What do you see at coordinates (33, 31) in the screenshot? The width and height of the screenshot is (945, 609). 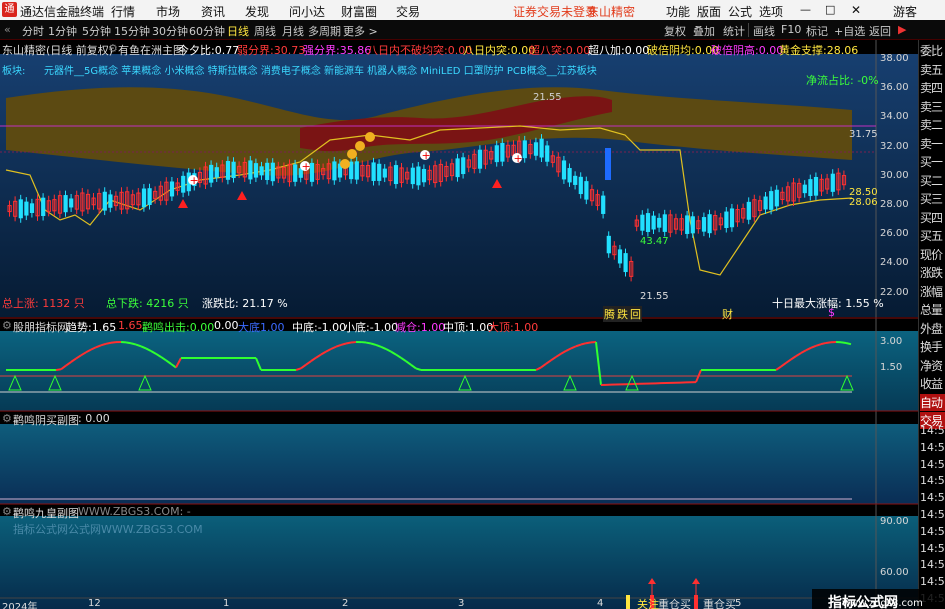 I see `period-fenshi: 分时` at bounding box center [33, 31].